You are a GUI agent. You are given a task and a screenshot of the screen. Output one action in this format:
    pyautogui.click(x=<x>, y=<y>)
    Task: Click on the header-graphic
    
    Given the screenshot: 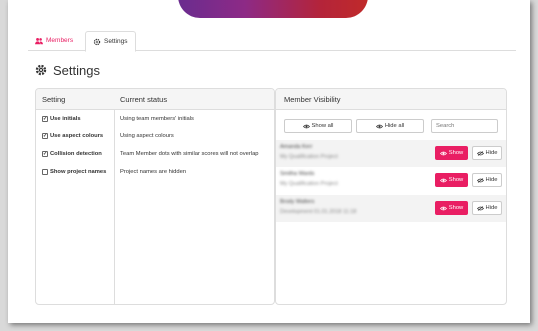 What is the action you would take?
    pyautogui.click(x=273, y=9)
    